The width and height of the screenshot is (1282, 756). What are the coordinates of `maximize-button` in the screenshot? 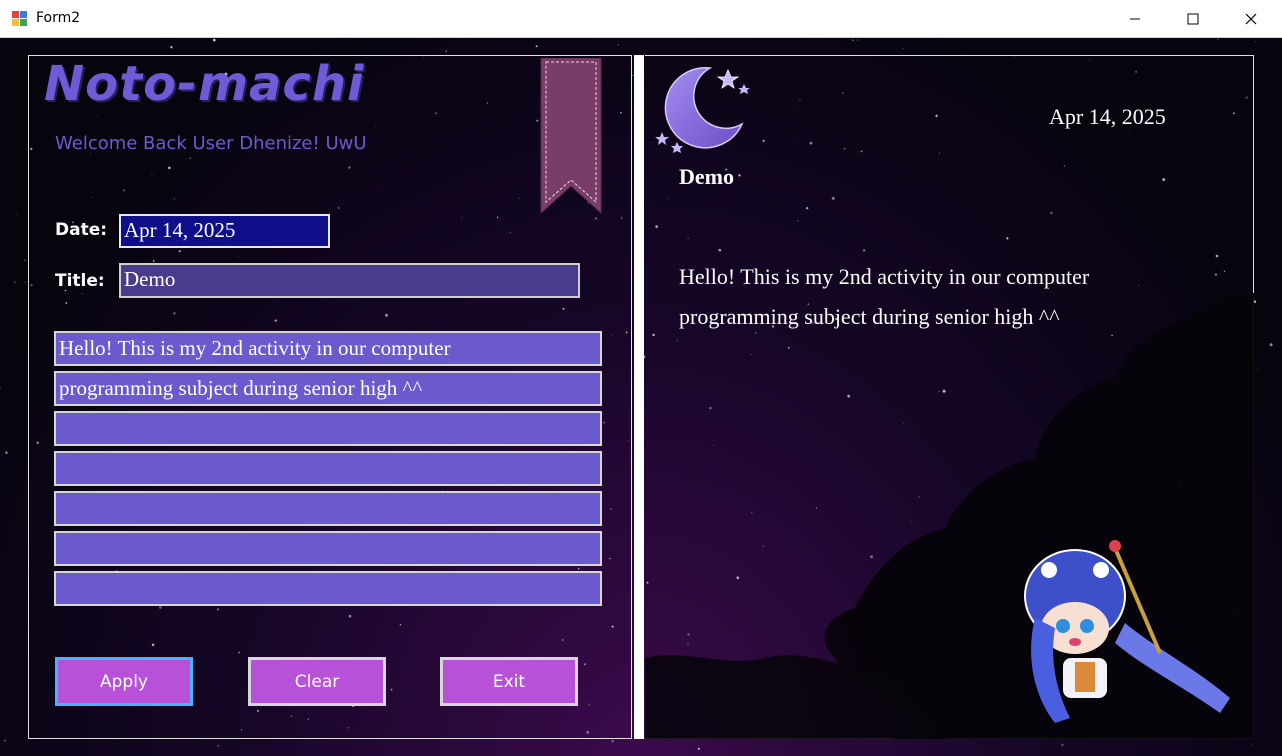 It's located at (1193, 19).